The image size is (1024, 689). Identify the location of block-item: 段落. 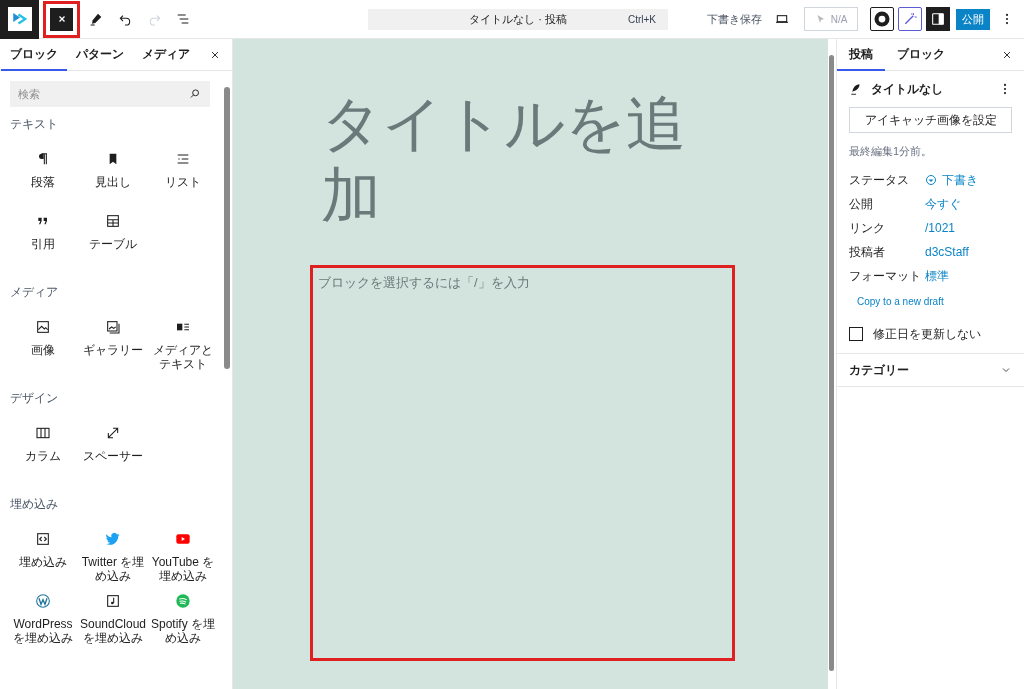
(43, 170).